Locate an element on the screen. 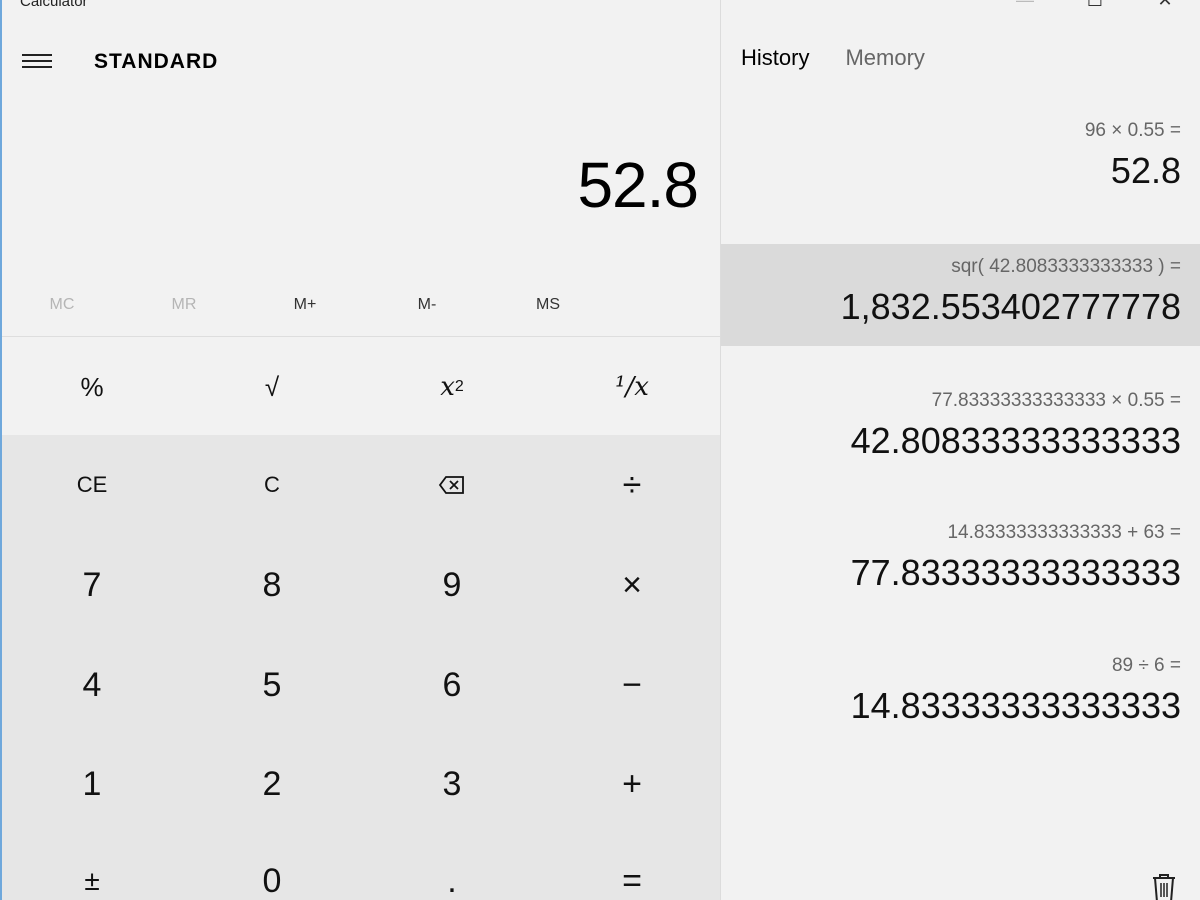 Image resolution: width=1200 pixels, height=900 pixels. maximize-icon: ☐ is located at coordinates (1095, 5).